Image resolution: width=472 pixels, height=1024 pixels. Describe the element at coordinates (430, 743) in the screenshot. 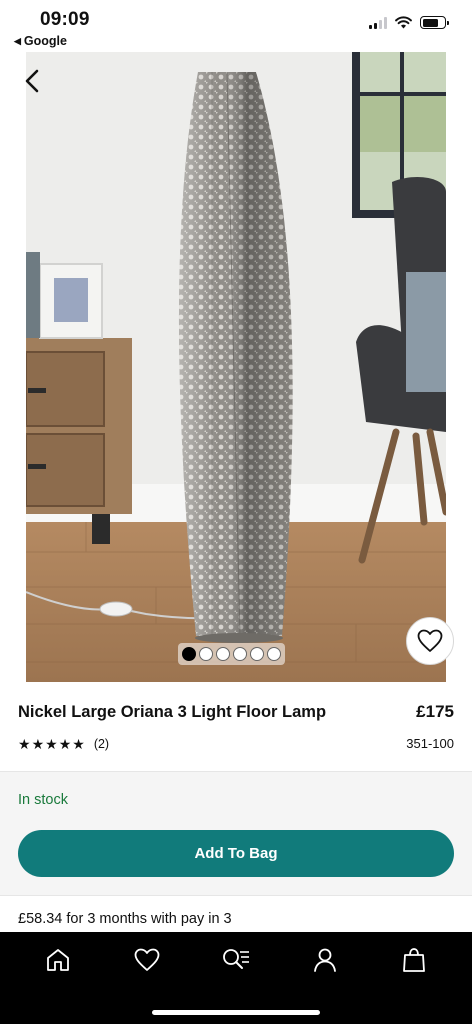

I see `item-code: 351-100` at that location.